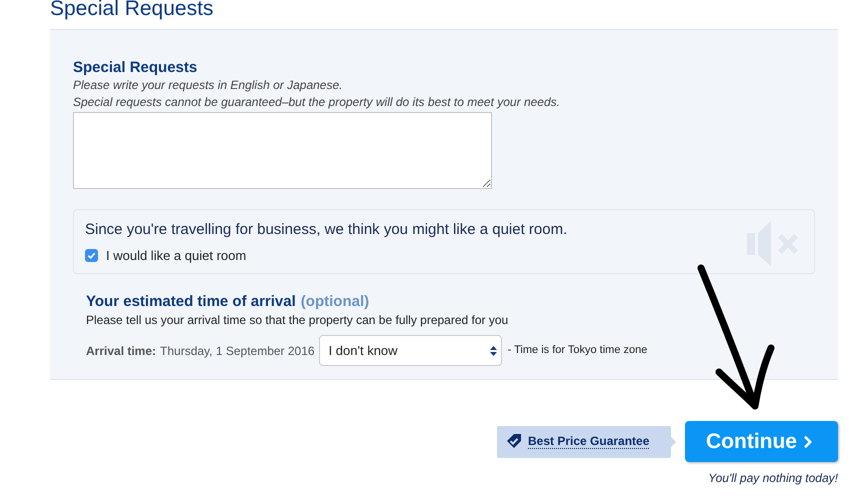 Image resolution: width=864 pixels, height=502 pixels. Describe the element at coordinates (91, 255) in the screenshot. I see `quiet-room-checkbox` at that location.